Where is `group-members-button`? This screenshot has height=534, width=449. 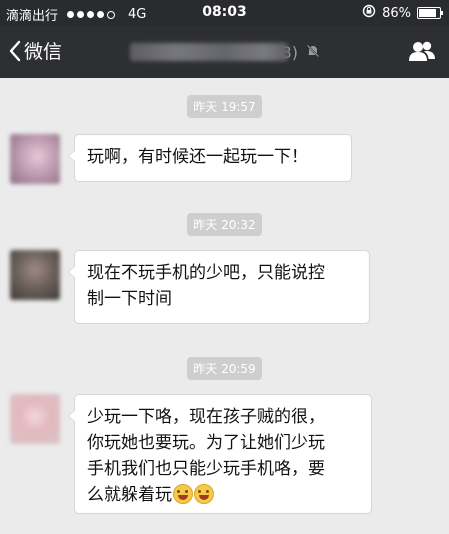 group-members-button is located at coordinates (422, 53).